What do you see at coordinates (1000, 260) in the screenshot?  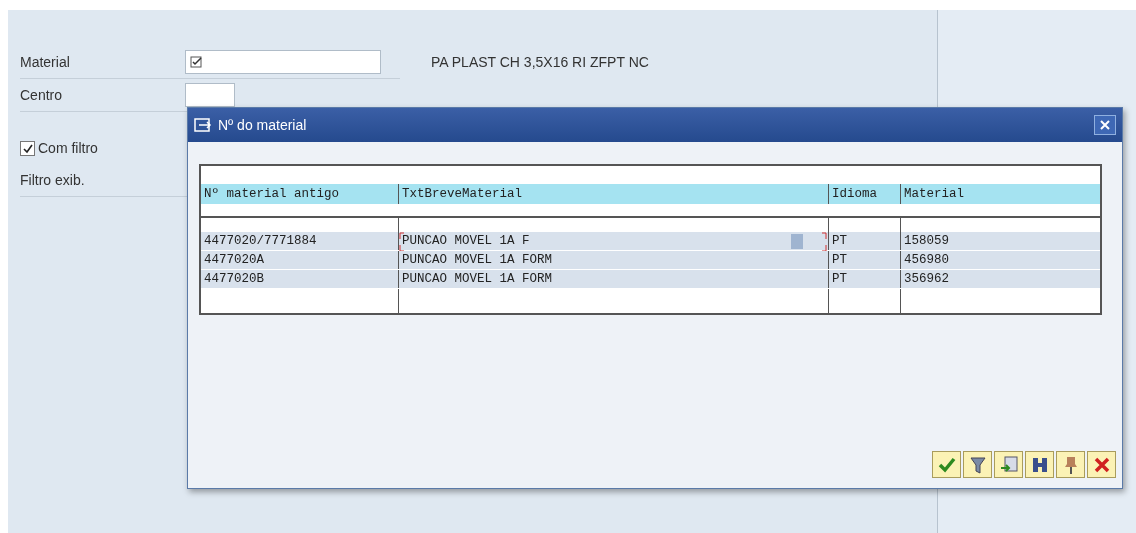 I see `table-cell: 456980` at bounding box center [1000, 260].